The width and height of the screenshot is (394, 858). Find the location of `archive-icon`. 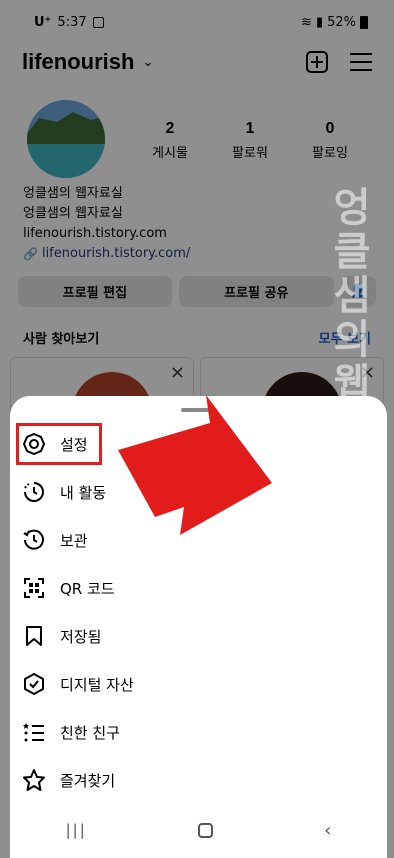

archive-icon is located at coordinates (34, 540).